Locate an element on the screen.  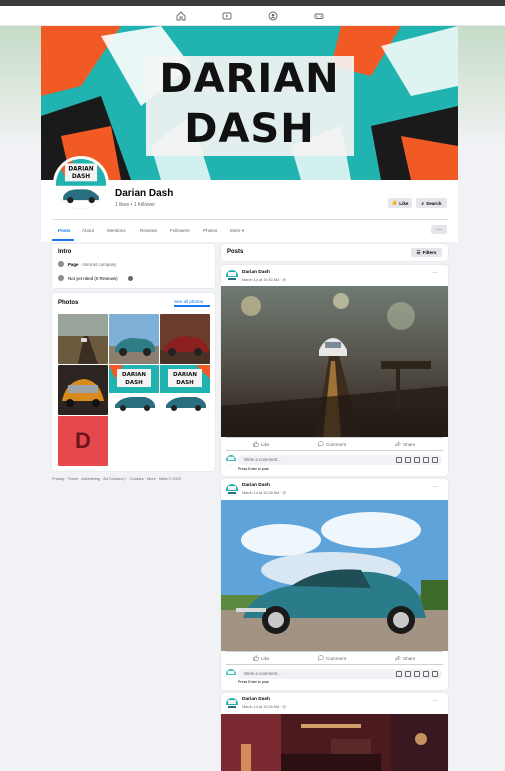
star-icon is located at coordinates (61, 278).